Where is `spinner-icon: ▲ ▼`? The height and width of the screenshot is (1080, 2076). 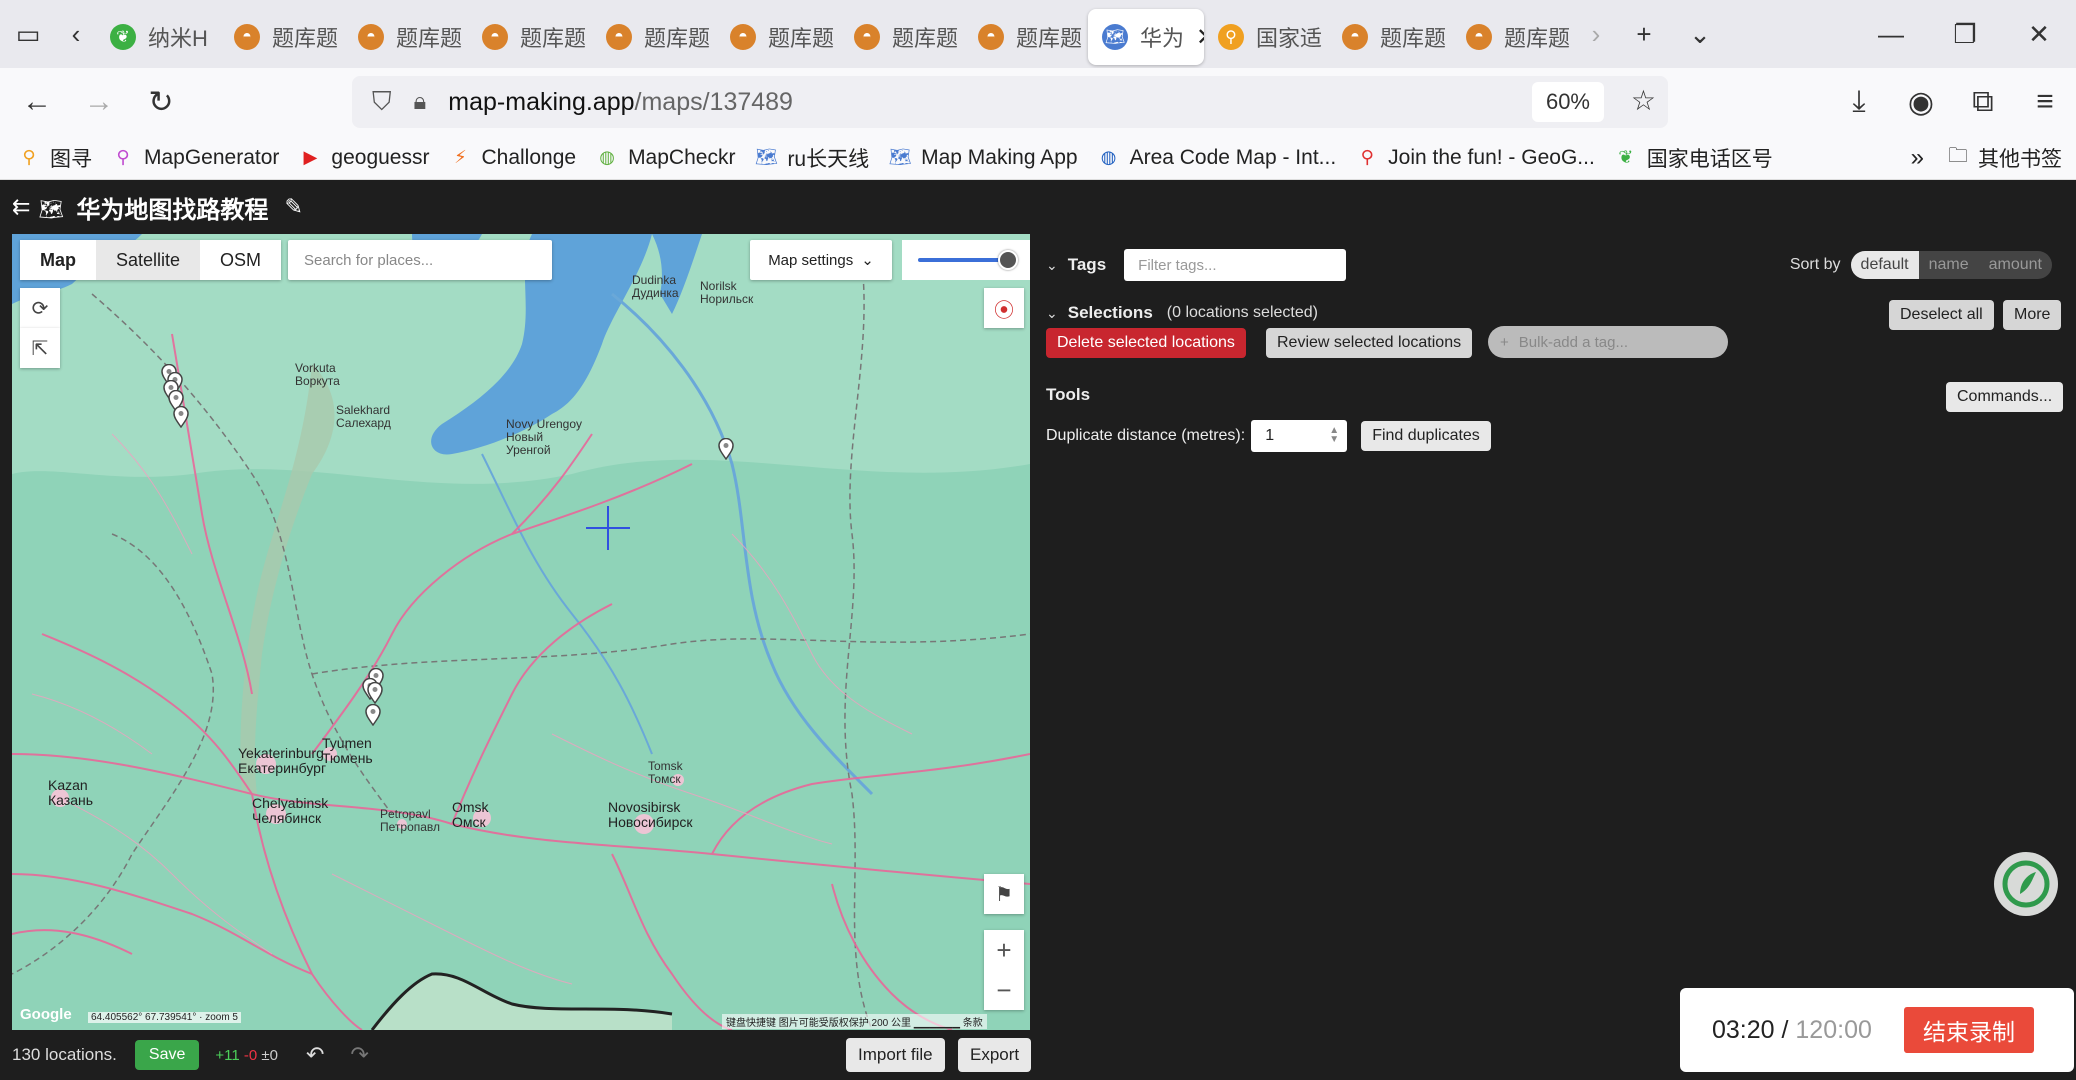
spinner-icon: ▲ ▼ is located at coordinates (1334, 435).